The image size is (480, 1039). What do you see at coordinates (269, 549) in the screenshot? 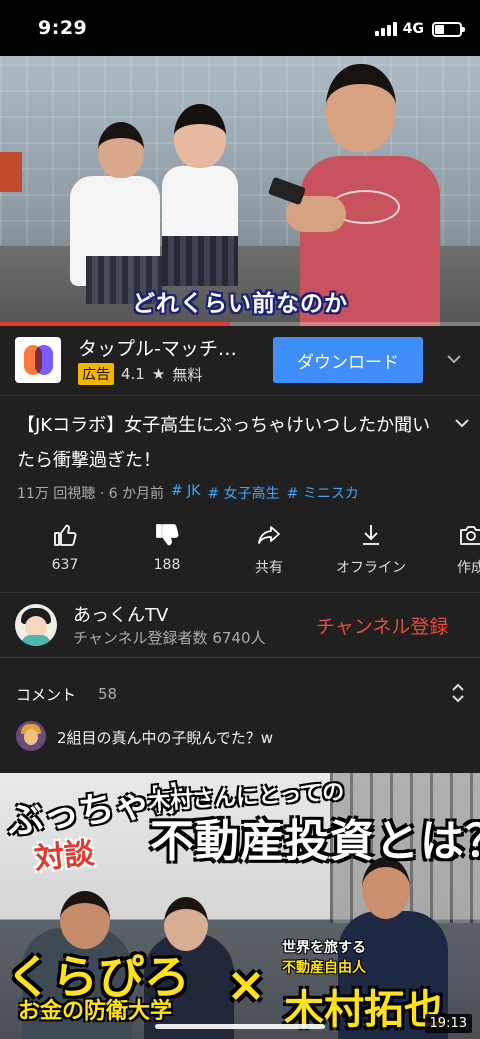
I see `share-button: 共有` at bounding box center [269, 549].